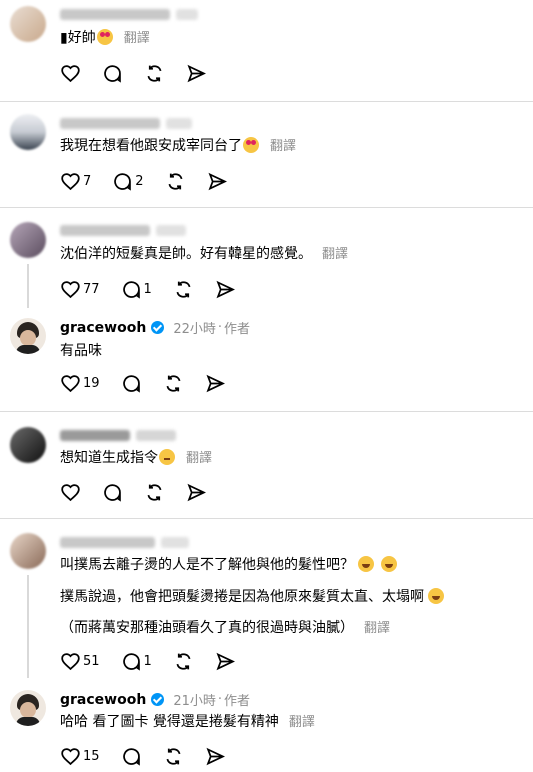 The width and height of the screenshot is (533, 772). Describe the element at coordinates (194, 699) in the screenshot. I see `post-time: 21小時` at that location.